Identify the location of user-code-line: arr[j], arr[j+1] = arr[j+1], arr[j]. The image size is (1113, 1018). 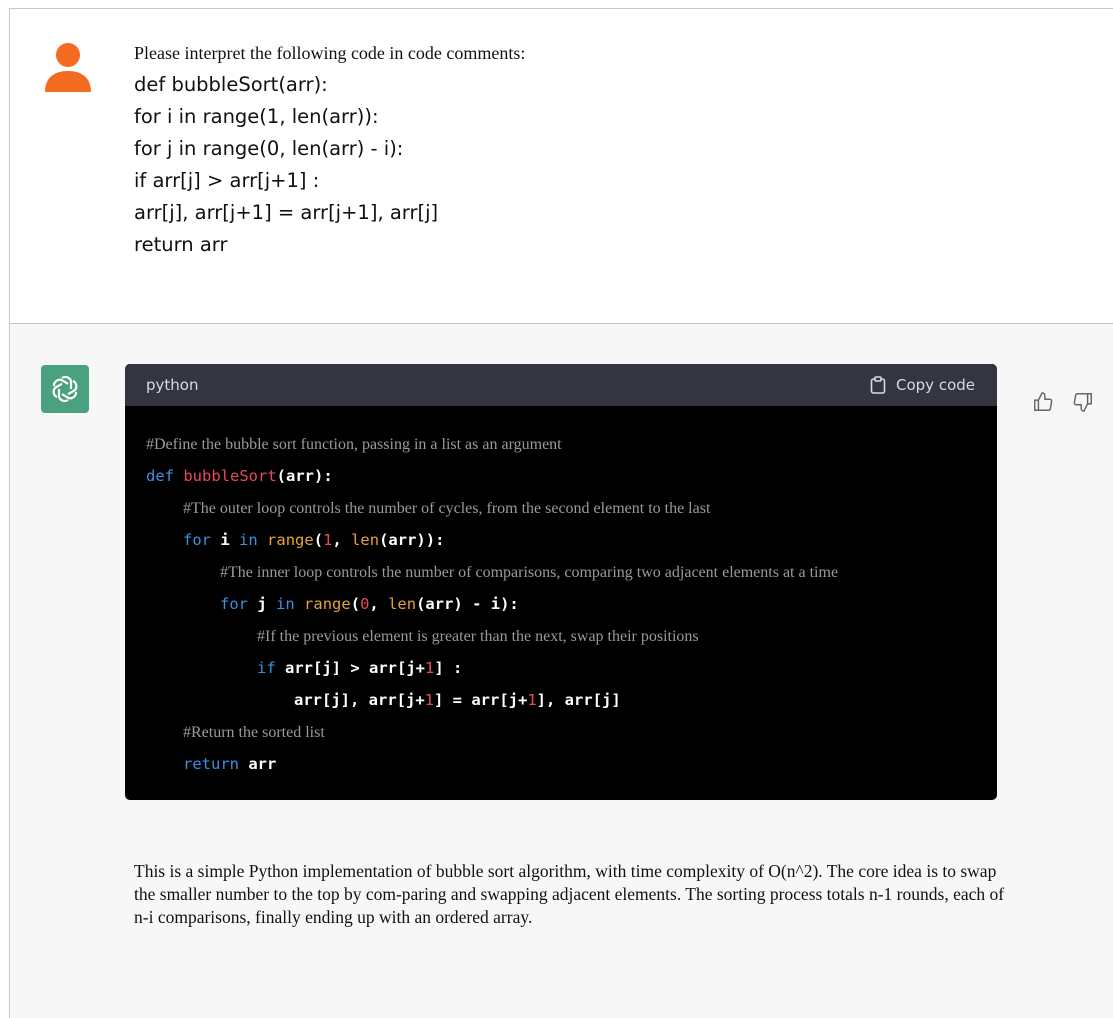
(286, 212).